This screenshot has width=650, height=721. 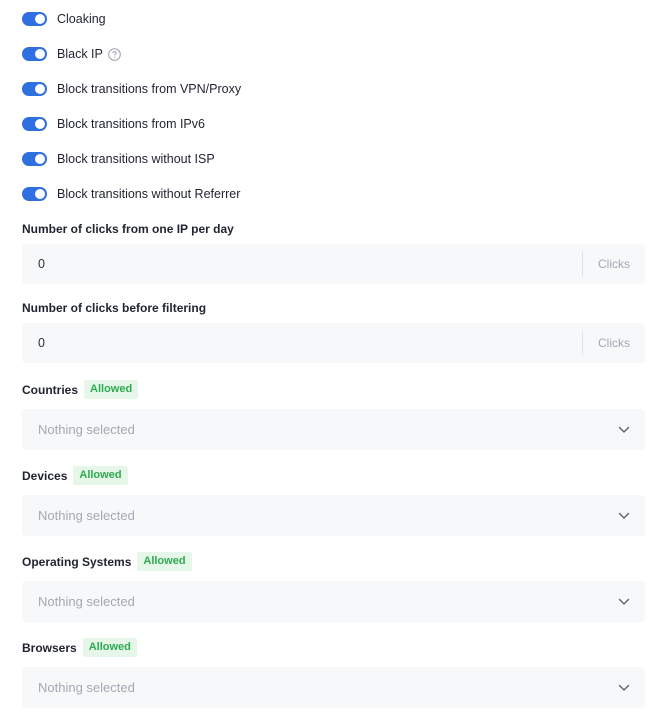 I want to click on operating-systems-label-text: Operating Systems, so click(x=77, y=561).